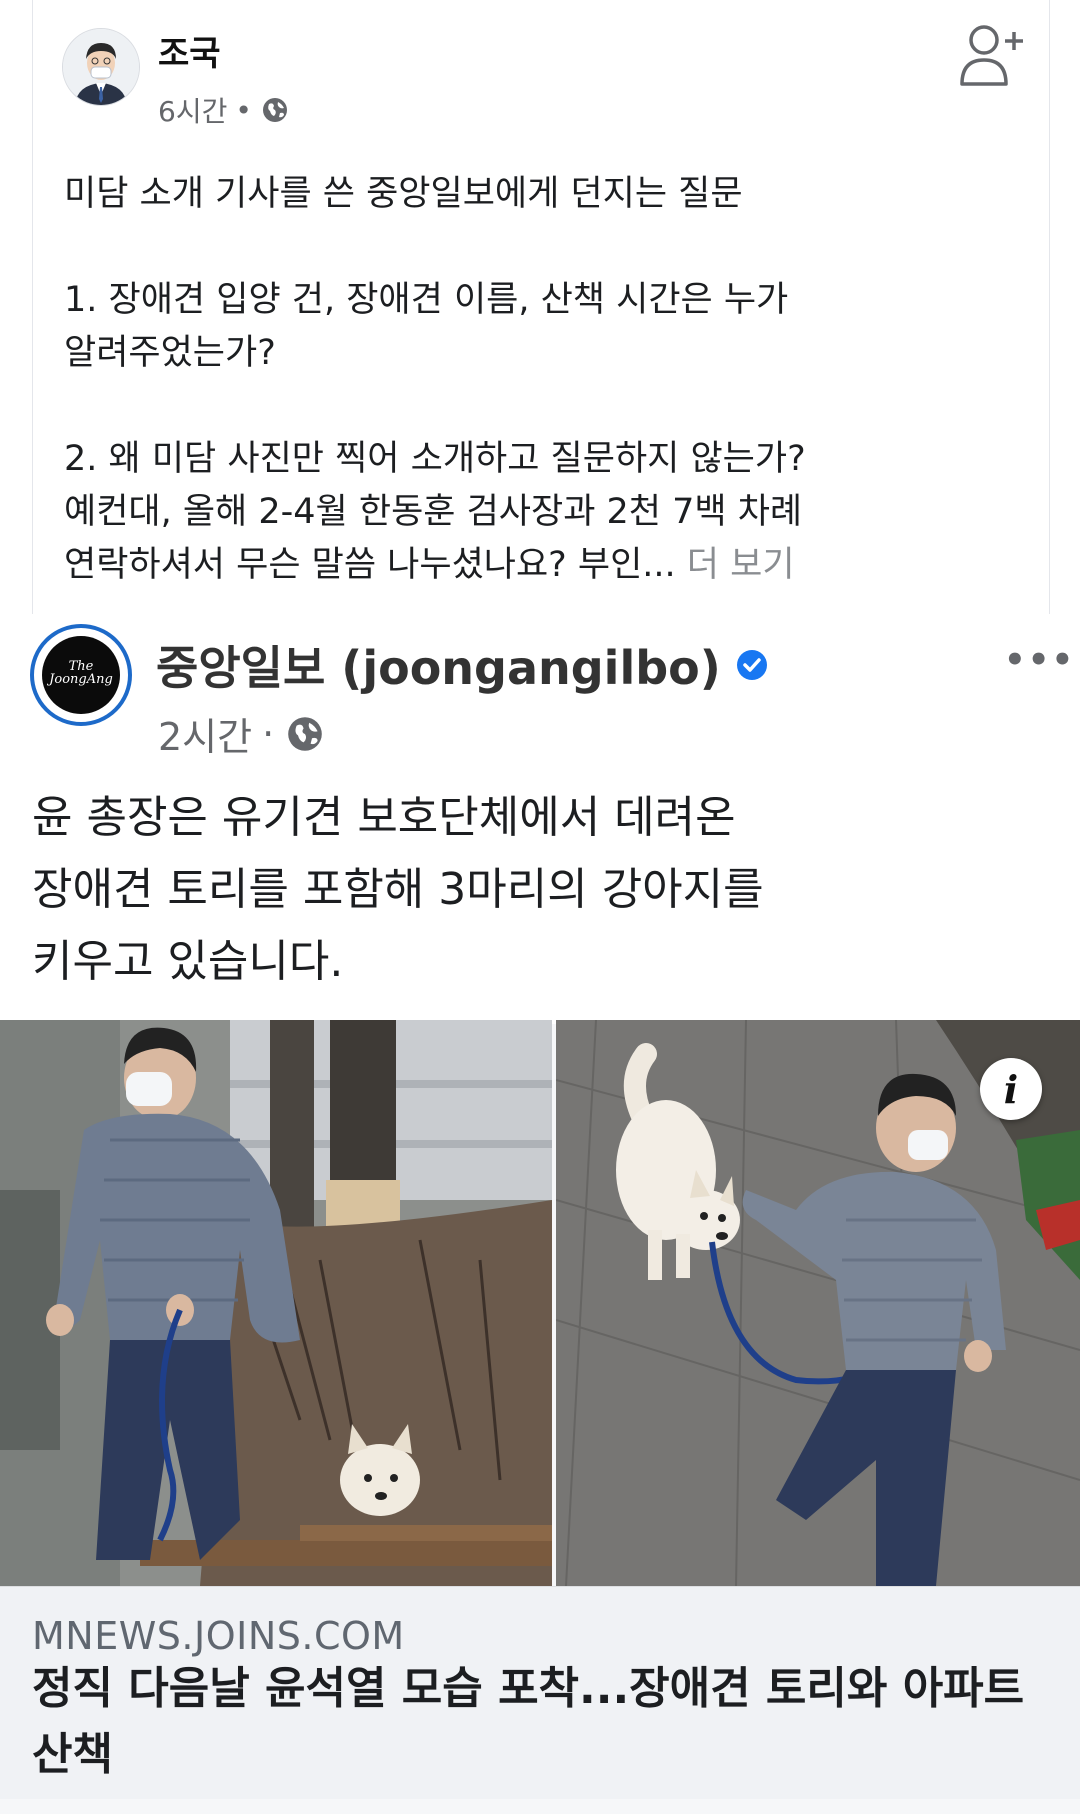 This screenshot has height=1814, width=1080. Describe the element at coordinates (426, 300) in the screenshot. I see `question-1-line-1: 1. 장애견 입양 건, 장애견 이름, 산책 시간은 누가` at that location.